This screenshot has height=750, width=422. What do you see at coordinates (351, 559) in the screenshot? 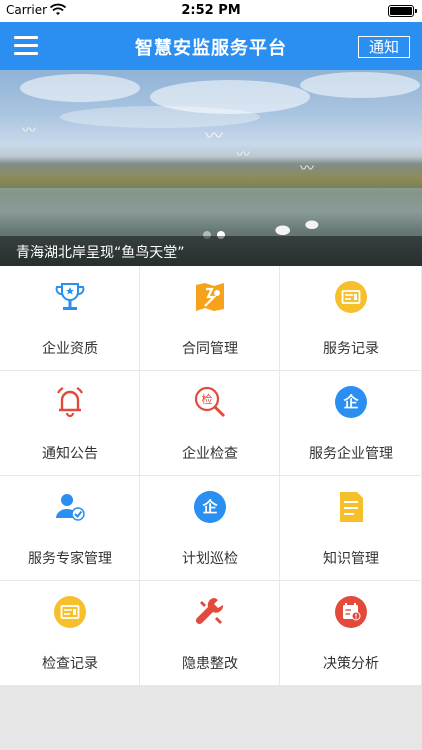
I see `grid-item-label: 知识管理` at bounding box center [351, 559].